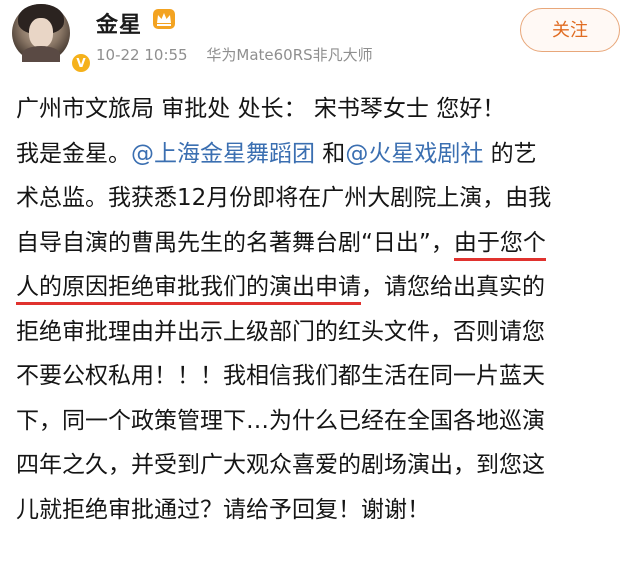 Image resolution: width=640 pixels, height=565 pixels. I want to click on post-text: ，请您给出真实的, so click(453, 287).